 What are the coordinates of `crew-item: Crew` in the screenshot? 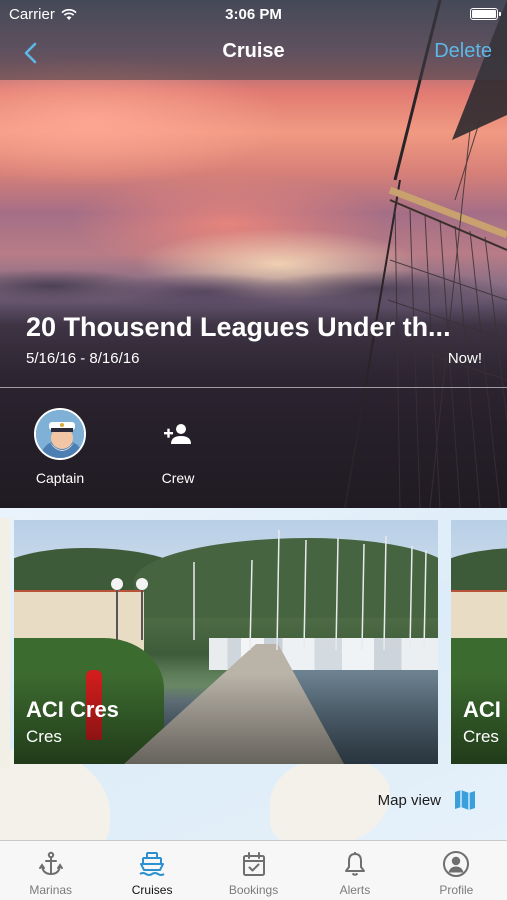 It's located at (178, 447).